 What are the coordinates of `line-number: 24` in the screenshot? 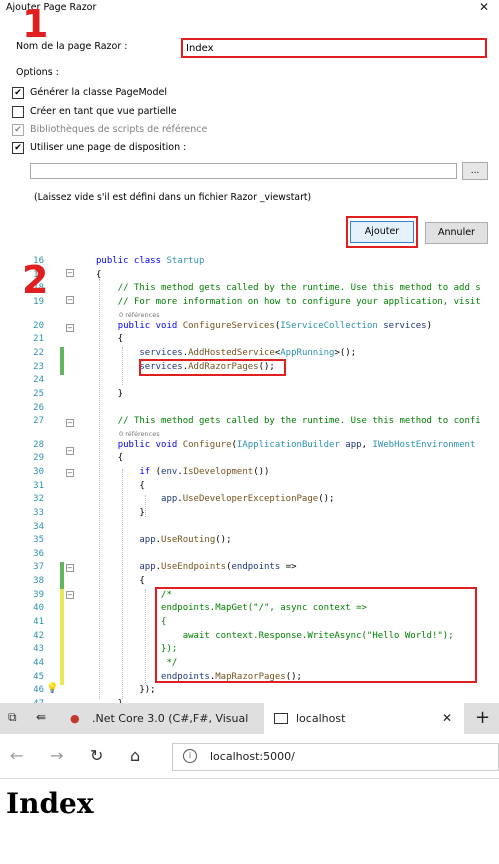 It's located at (38, 380).